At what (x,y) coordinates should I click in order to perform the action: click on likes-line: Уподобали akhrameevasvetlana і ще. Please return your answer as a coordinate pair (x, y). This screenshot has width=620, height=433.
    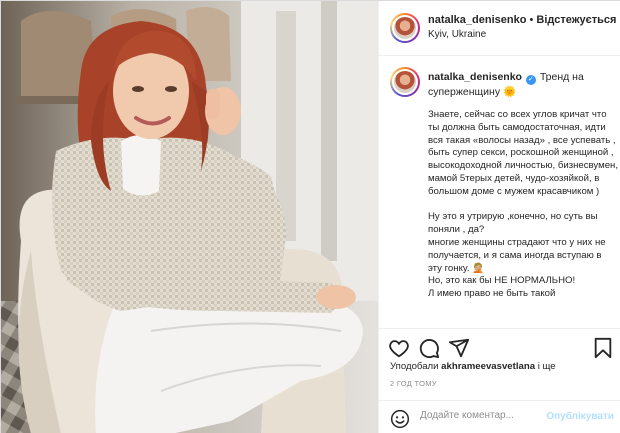
    Looking at the image, I should click on (473, 366).